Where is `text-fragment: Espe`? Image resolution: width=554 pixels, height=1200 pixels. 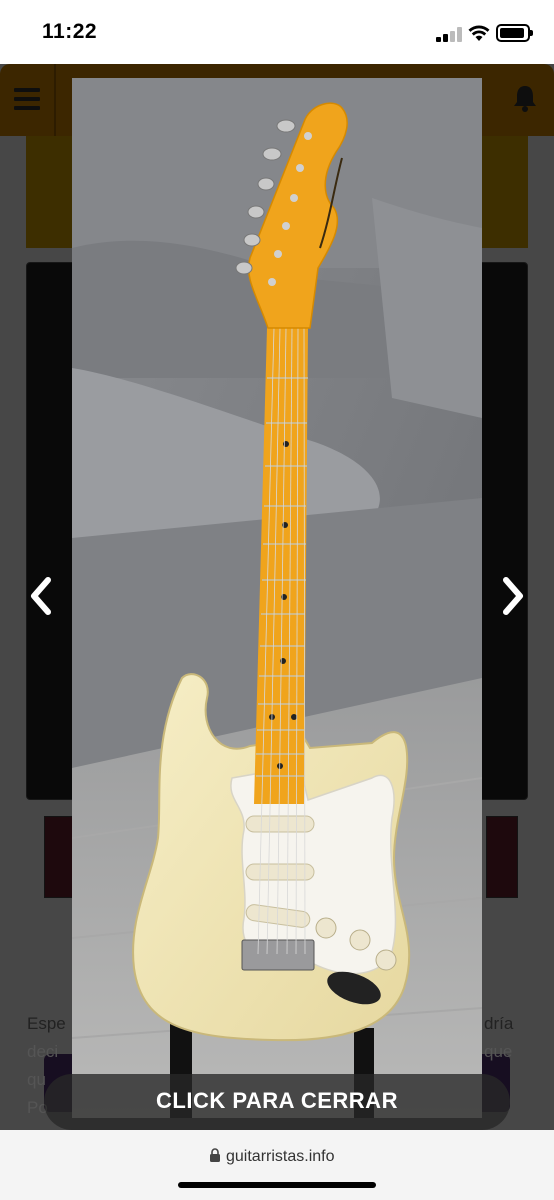
text-fragment: Espe is located at coordinates (46, 1023).